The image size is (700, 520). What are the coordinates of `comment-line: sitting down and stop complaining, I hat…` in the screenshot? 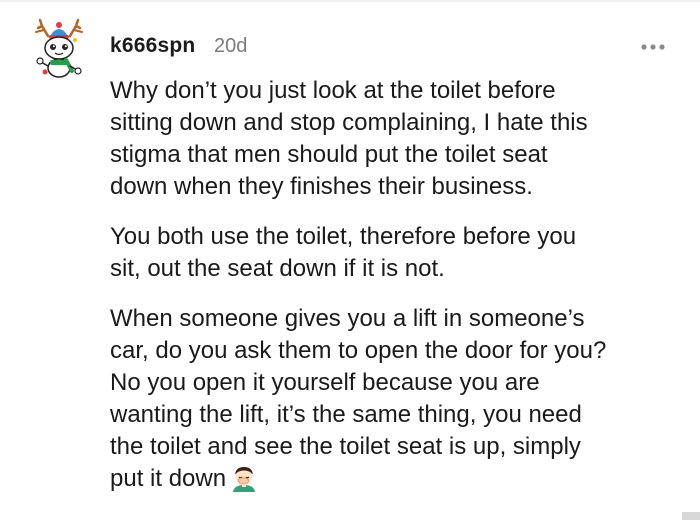 It's located at (349, 122).